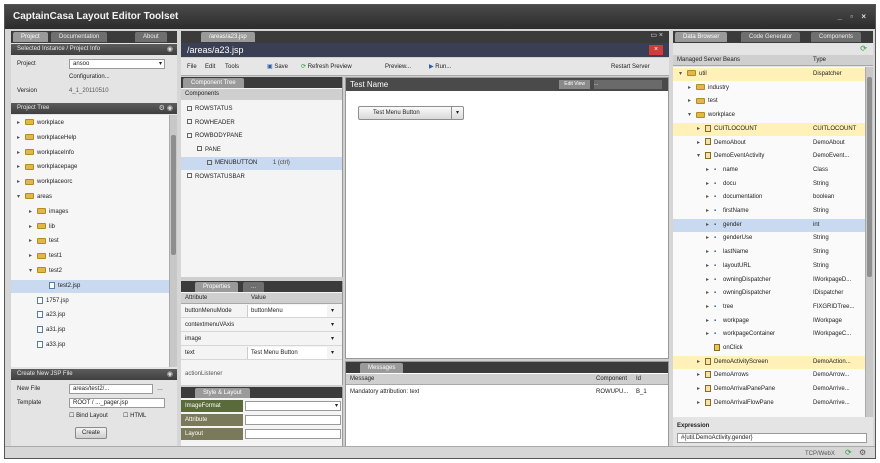  Describe the element at coordinates (836, 37) in the screenshot. I see `tab-components: Components` at that location.